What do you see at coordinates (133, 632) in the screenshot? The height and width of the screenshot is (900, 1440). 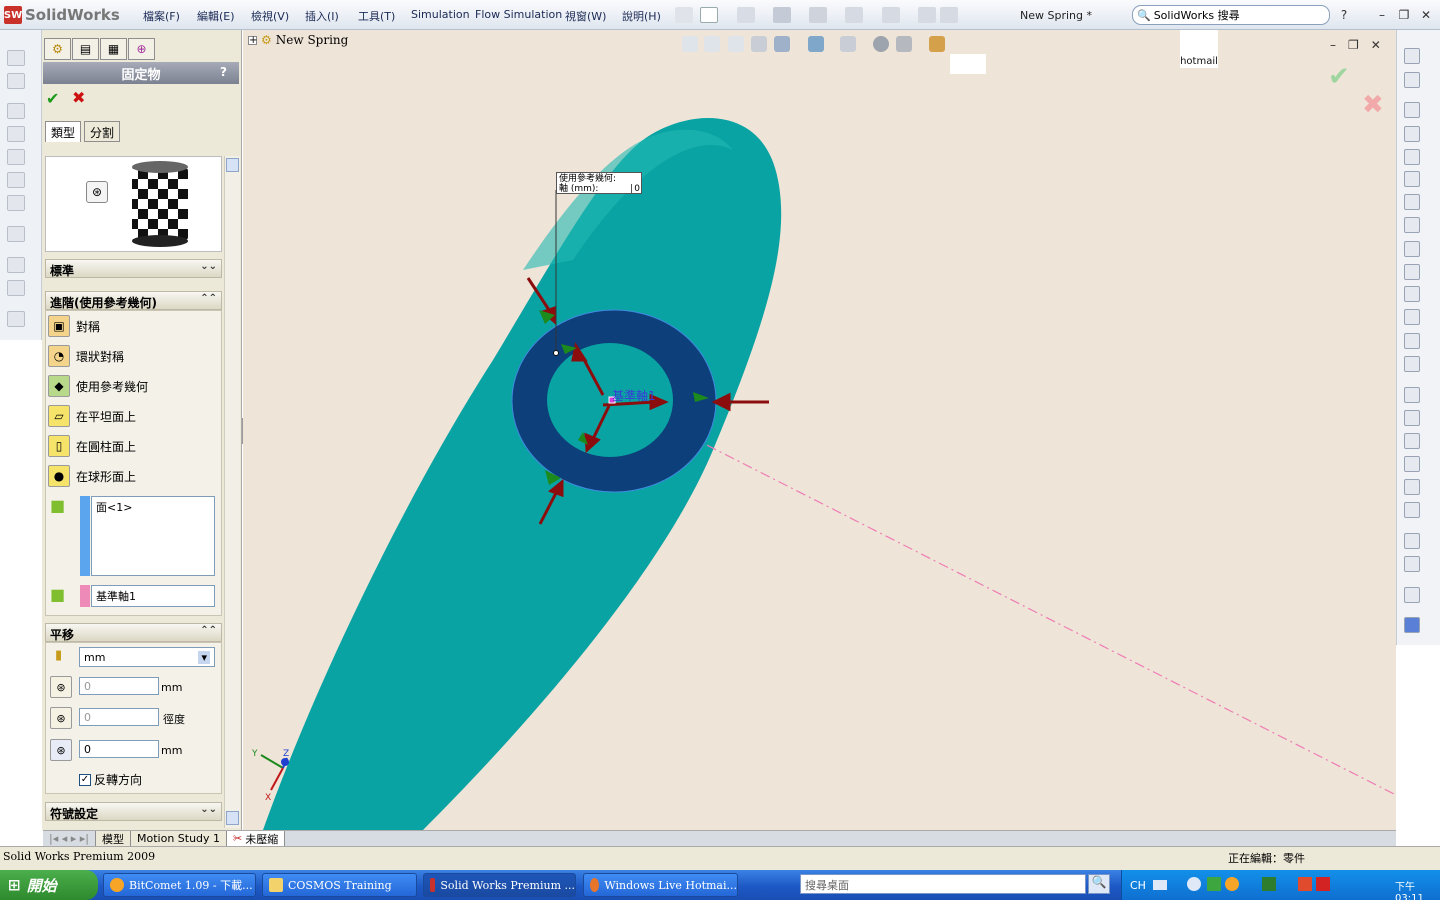 I see `section-translate: 平移 ⌃⌃` at bounding box center [133, 632].